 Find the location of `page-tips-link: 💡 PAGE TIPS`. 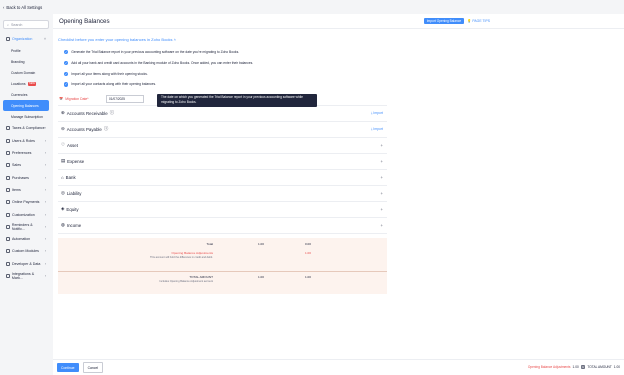

page-tips-link: 💡 PAGE TIPS is located at coordinates (478, 21).